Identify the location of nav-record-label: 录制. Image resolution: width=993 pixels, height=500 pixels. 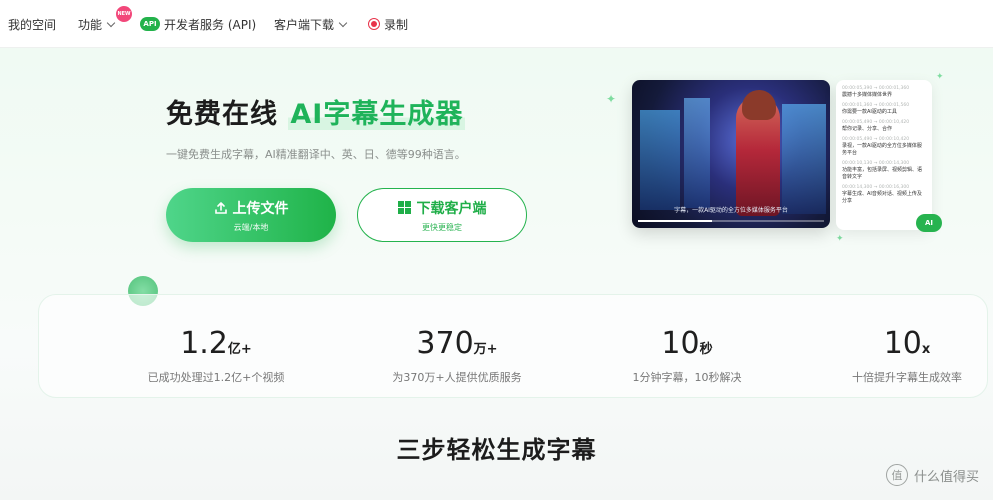
(396, 24).